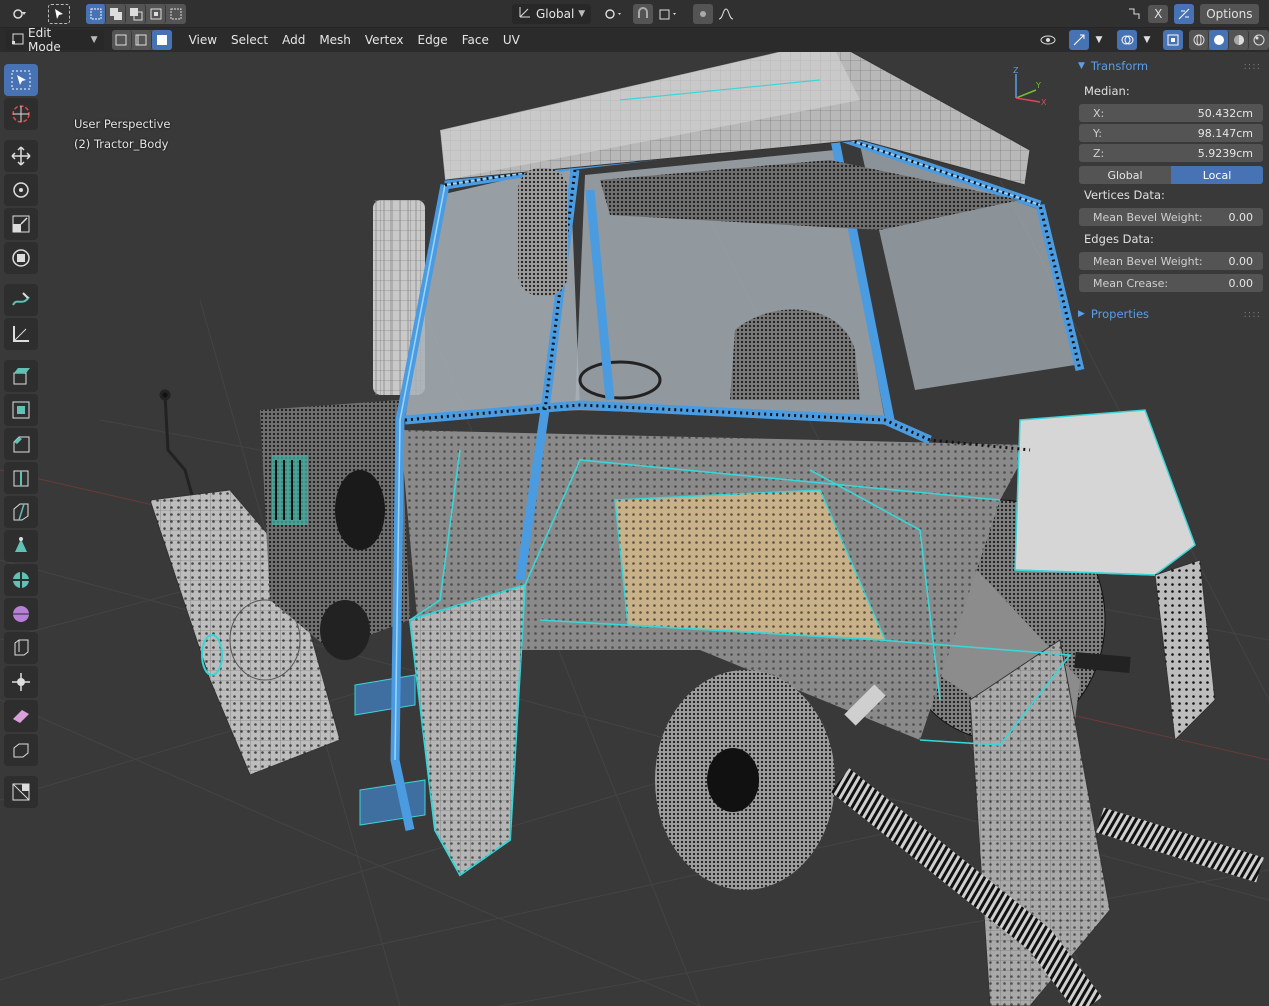  I want to click on extrude-icon, so click(21, 376).